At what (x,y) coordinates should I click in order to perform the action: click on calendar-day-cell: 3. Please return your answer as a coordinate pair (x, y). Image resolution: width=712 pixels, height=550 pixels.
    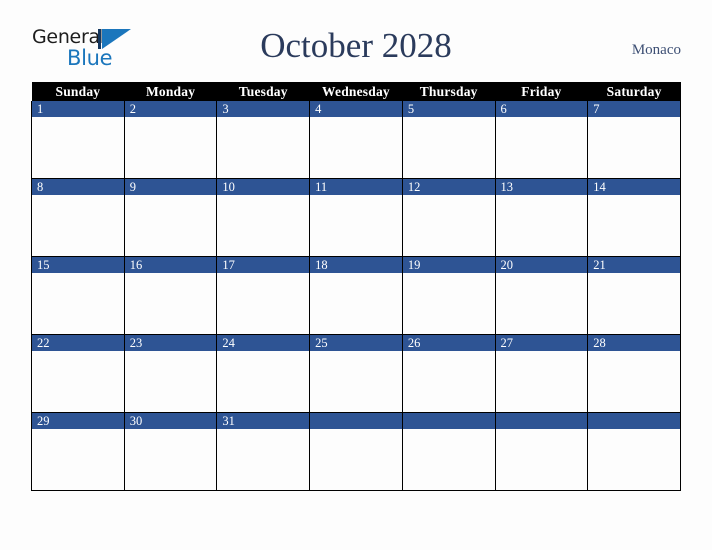
    Looking at the image, I should click on (263, 140).